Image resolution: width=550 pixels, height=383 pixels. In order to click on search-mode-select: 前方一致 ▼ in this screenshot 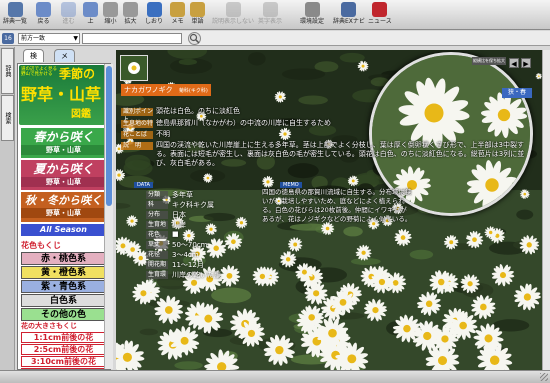, I will do `click(49, 38)`.